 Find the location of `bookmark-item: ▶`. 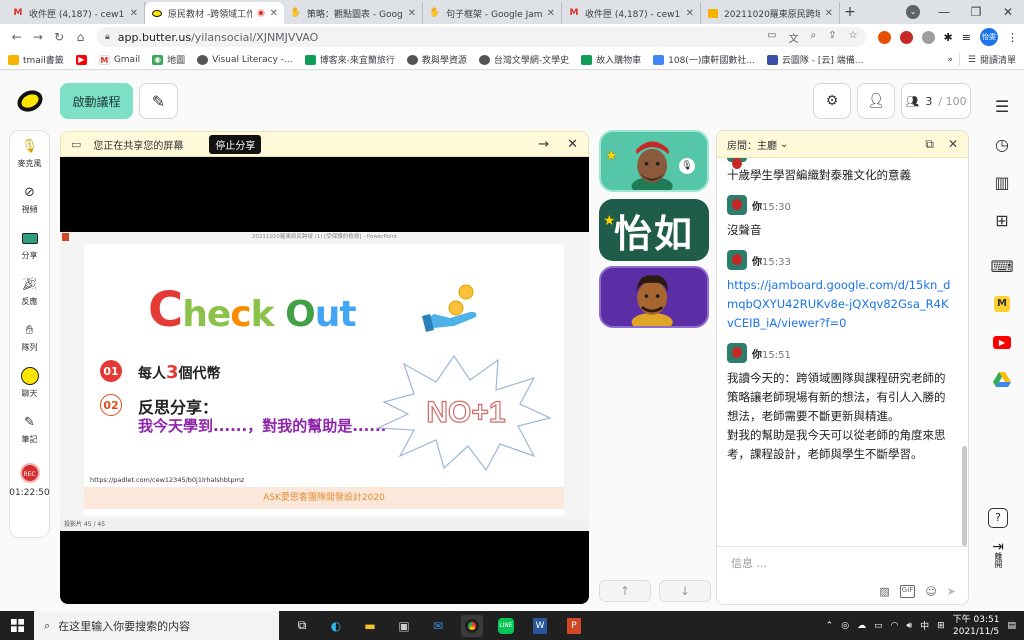

bookmark-item: ▶ is located at coordinates (81, 59).